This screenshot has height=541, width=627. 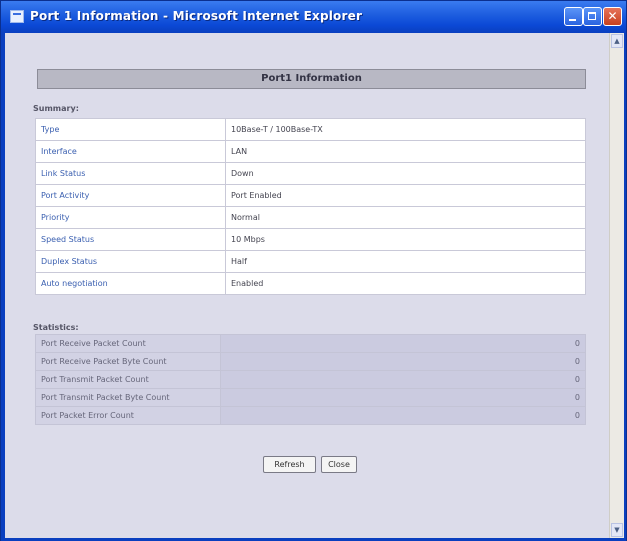 What do you see at coordinates (405, 173) in the screenshot?
I see `summary-value: Down` at bounding box center [405, 173].